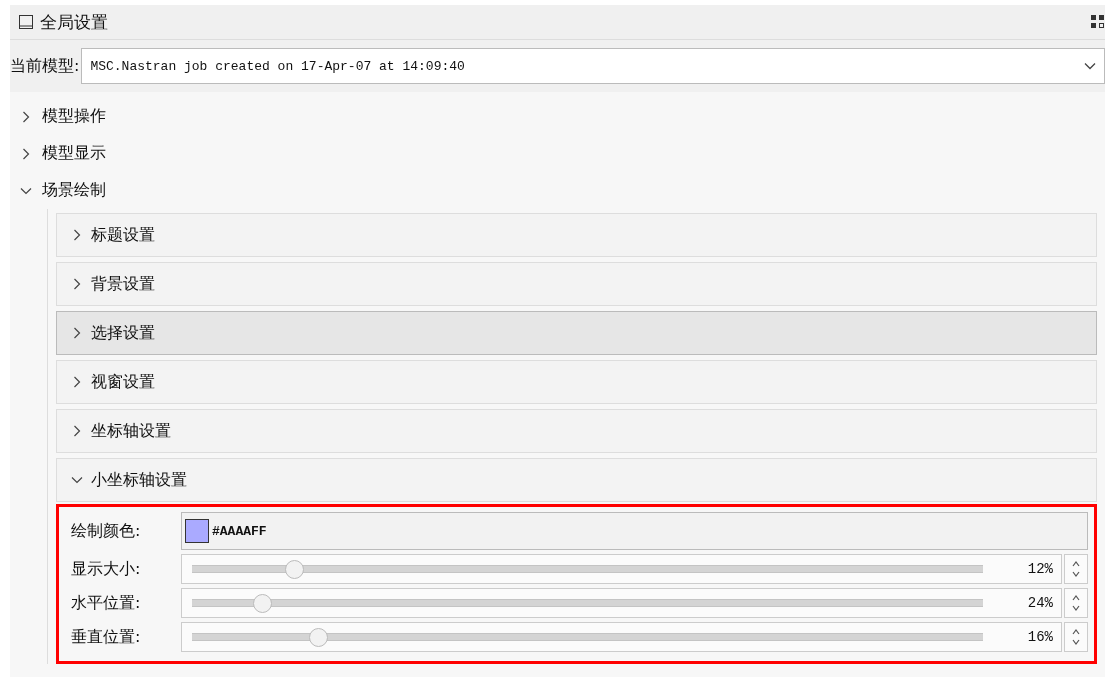 The height and width of the screenshot is (677, 1105). What do you see at coordinates (74, 22) in the screenshot?
I see `window-title: 全局设置` at bounding box center [74, 22].